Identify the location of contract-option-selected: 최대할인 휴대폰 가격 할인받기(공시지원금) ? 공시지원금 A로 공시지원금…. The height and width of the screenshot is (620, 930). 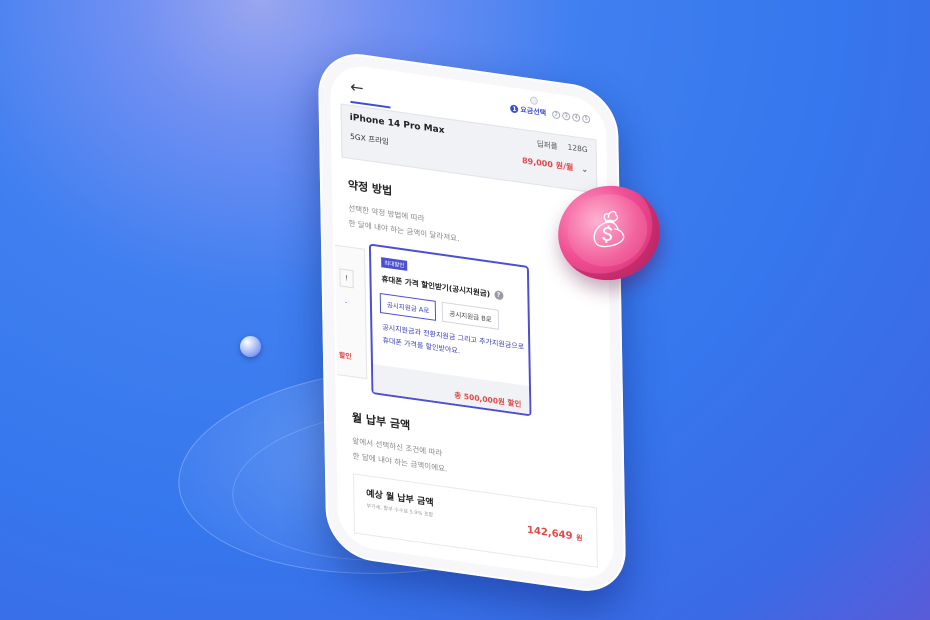
(450, 330).